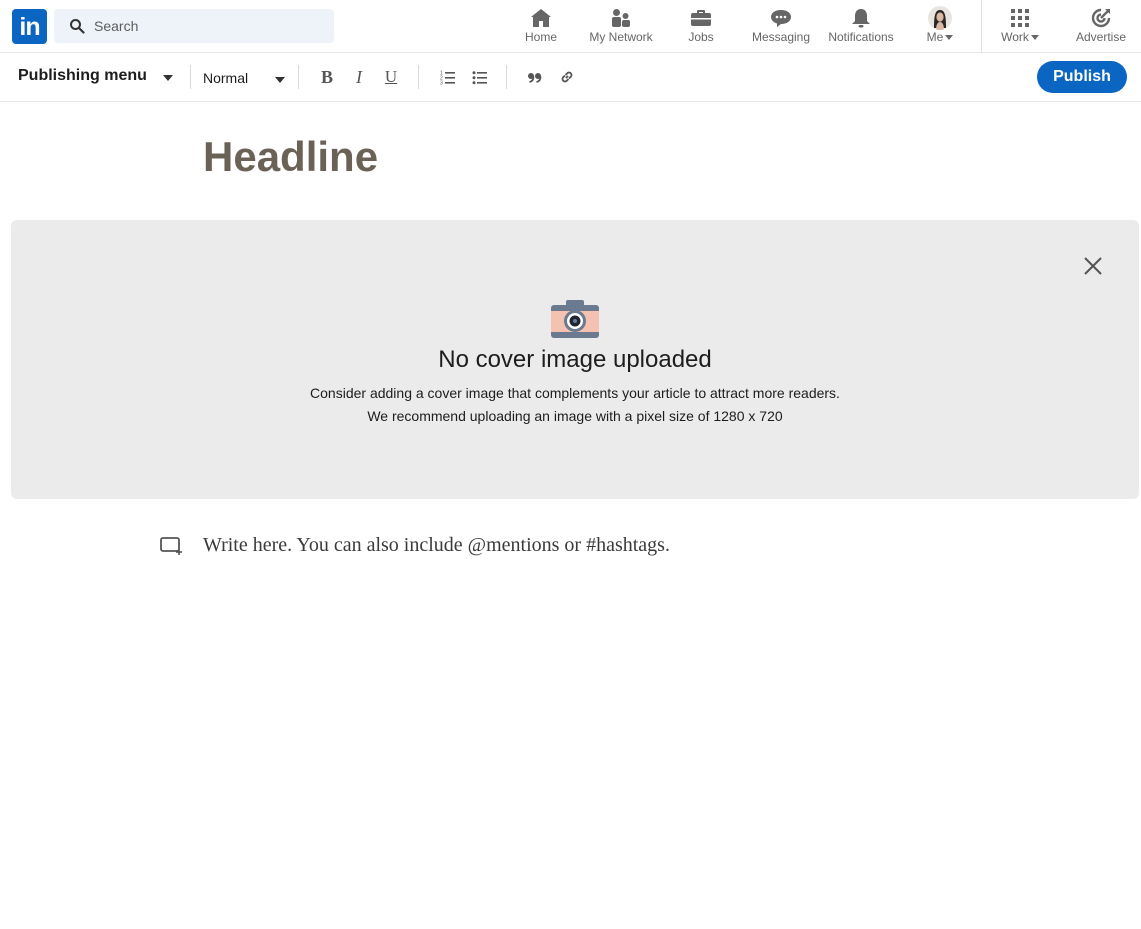 Image resolution: width=1141 pixels, height=929 pixels. I want to click on quote-icon, so click(535, 78).